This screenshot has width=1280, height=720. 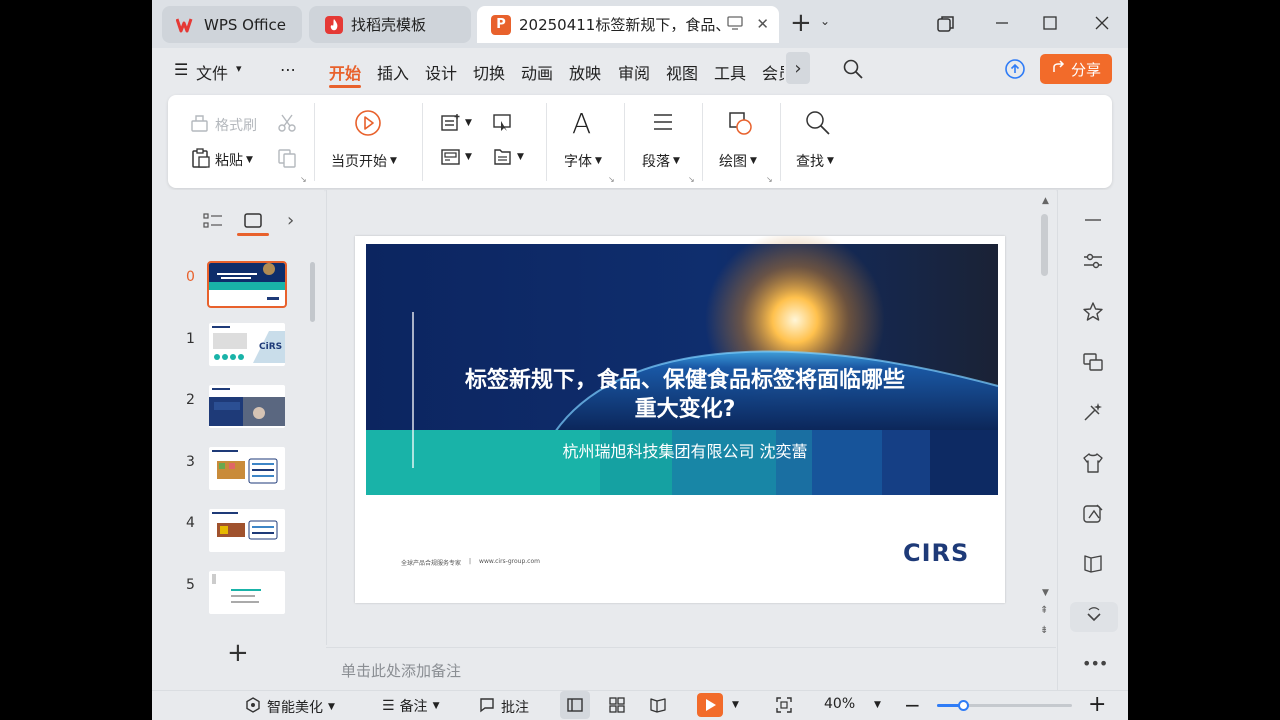 What do you see at coordinates (634, 72) in the screenshot?
I see `menu-review: 审阅` at bounding box center [634, 72].